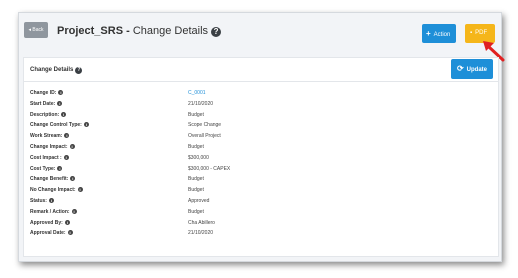 The width and height of the screenshot is (518, 278). I want to click on detail-row-change-benefit: Change Benefit: i Budget, so click(260, 179).